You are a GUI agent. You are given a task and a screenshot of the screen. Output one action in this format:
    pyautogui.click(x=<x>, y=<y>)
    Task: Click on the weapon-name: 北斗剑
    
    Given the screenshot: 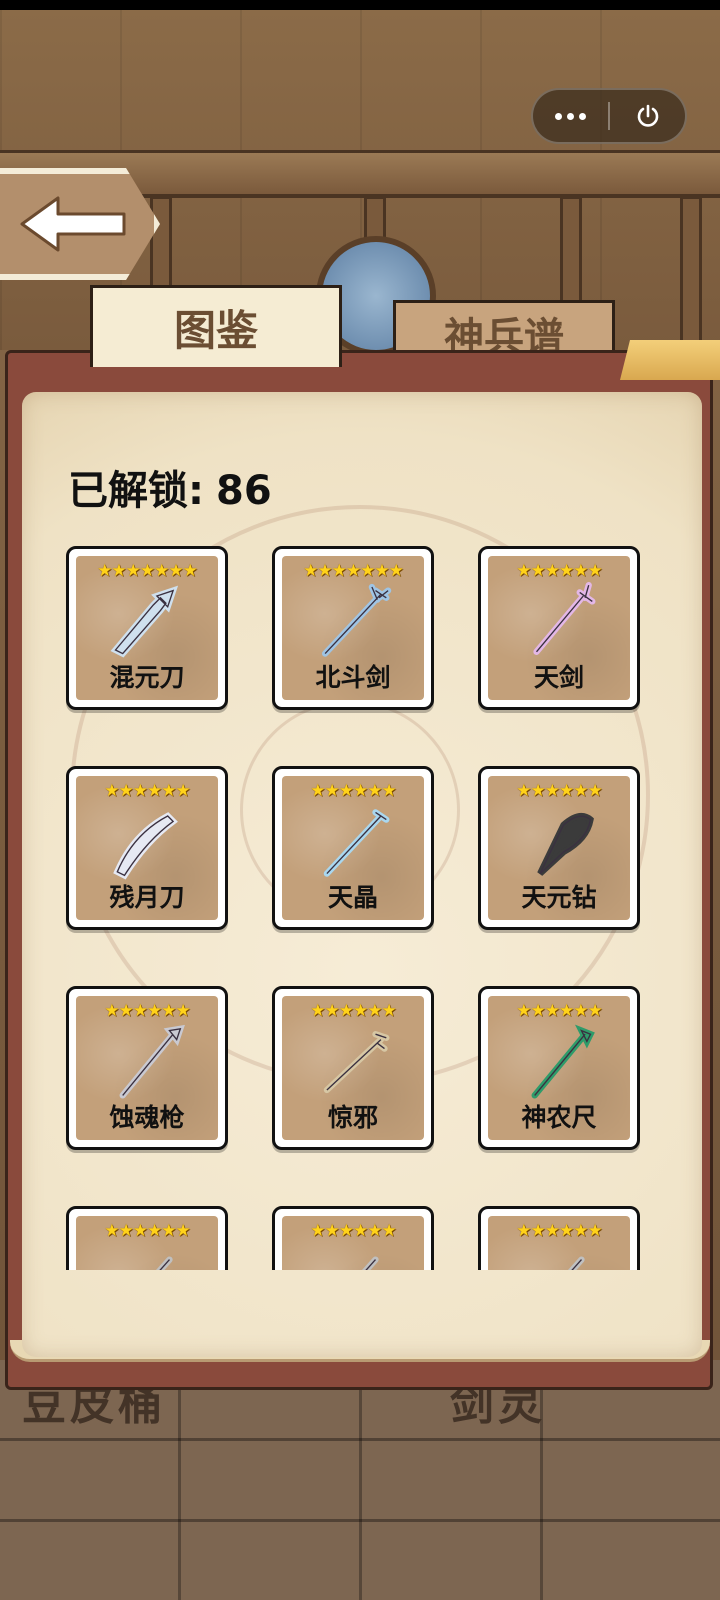 What is the action you would take?
    pyautogui.click(x=353, y=677)
    